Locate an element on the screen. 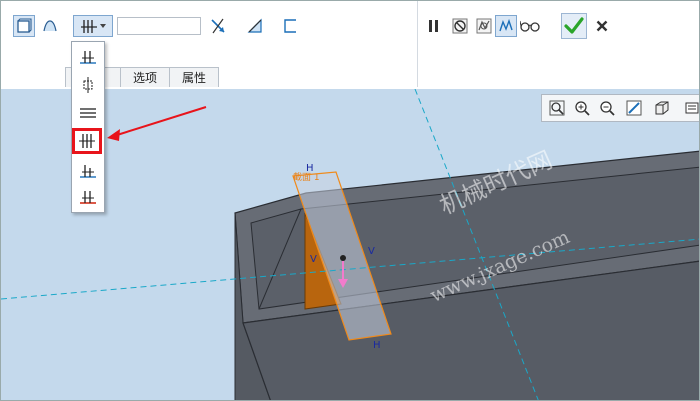  zoom-out-button is located at coordinates (607, 108).